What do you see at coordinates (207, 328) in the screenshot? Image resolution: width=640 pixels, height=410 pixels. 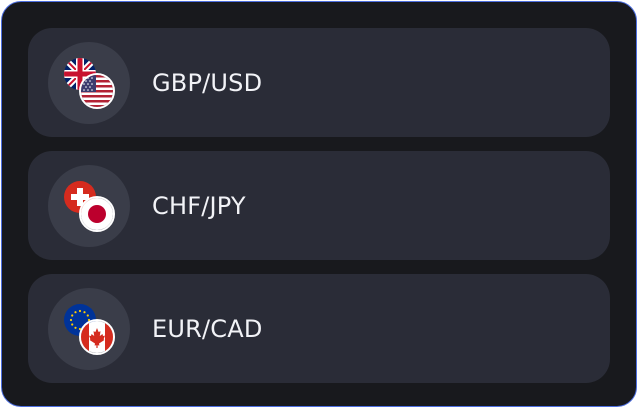 I see `pair-label: EUR/CAD` at bounding box center [207, 328].